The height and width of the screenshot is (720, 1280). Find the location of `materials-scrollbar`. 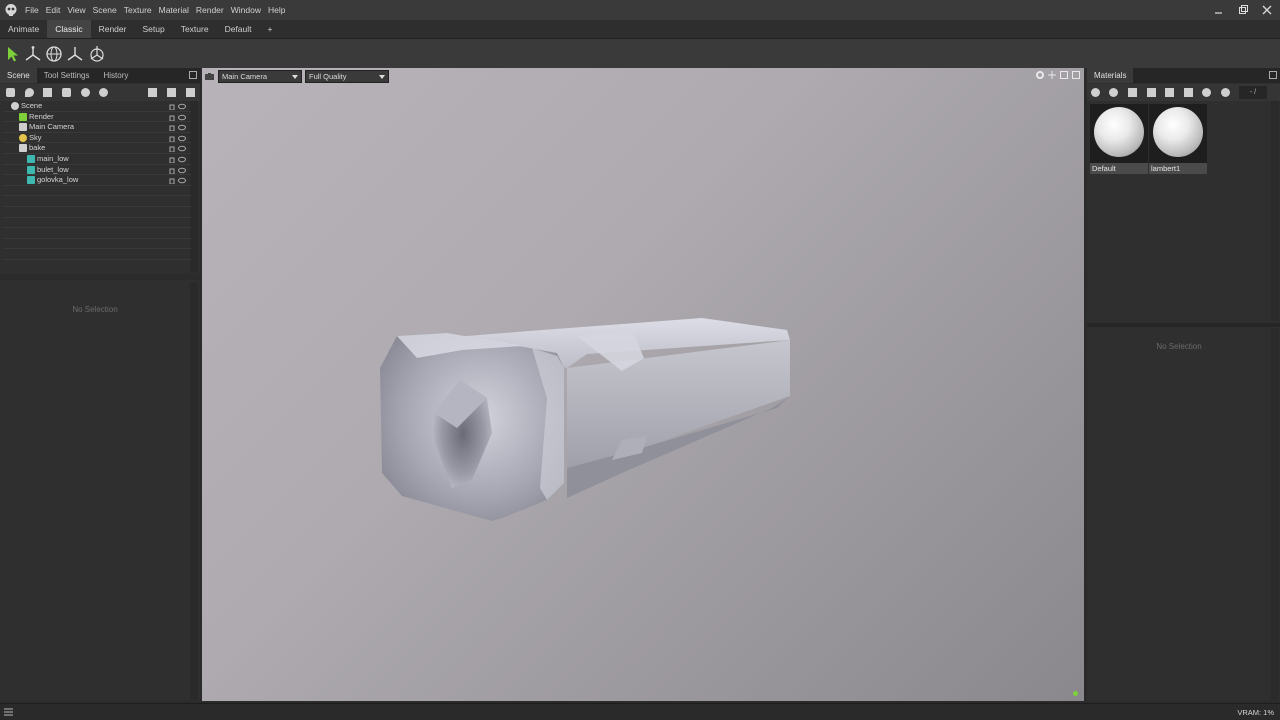

materials-scrollbar is located at coordinates (1275, 211).